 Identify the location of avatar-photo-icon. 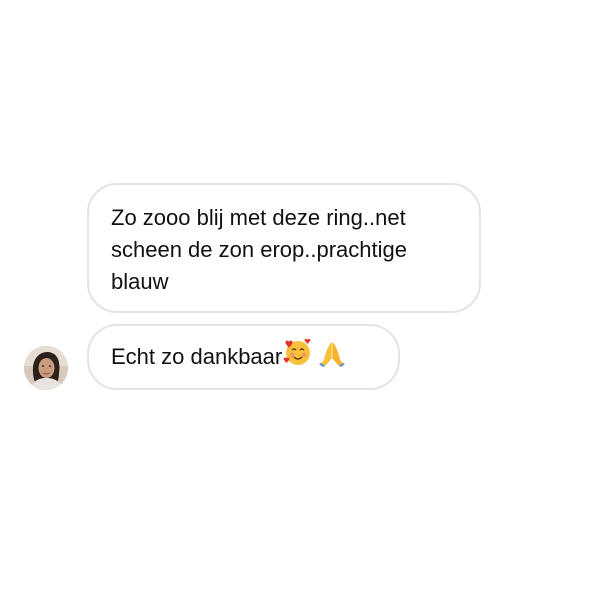
(46, 368).